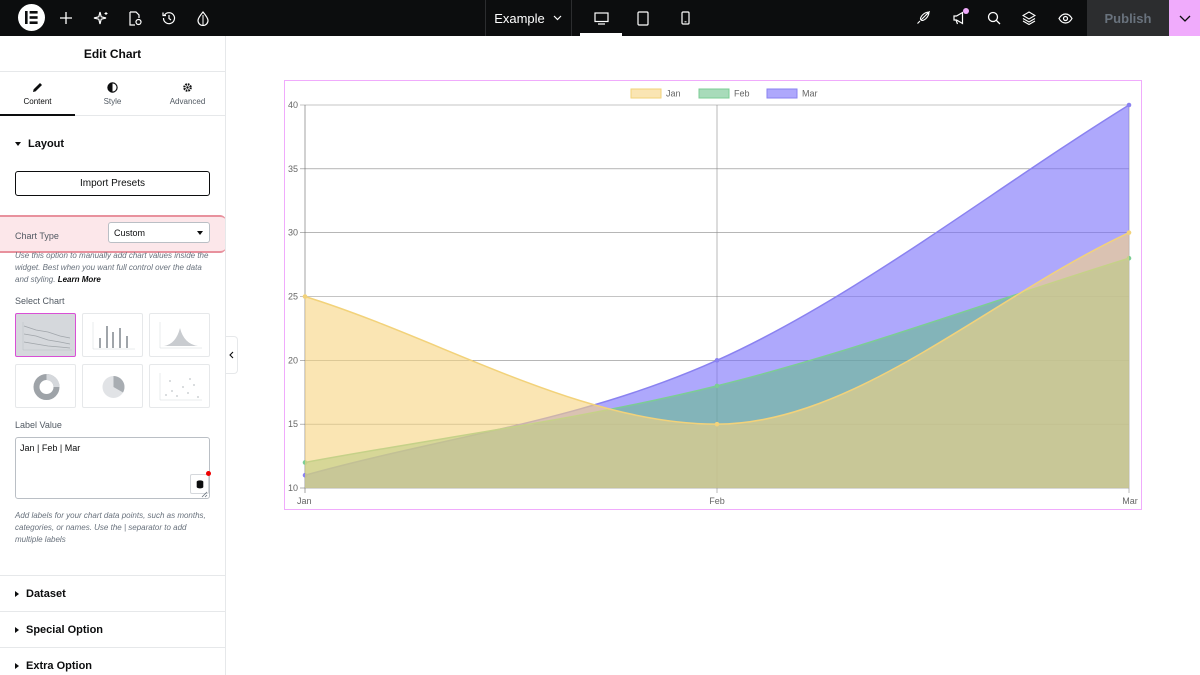  What do you see at coordinates (46, 593) in the screenshot?
I see `section-title: Dataset` at bounding box center [46, 593].